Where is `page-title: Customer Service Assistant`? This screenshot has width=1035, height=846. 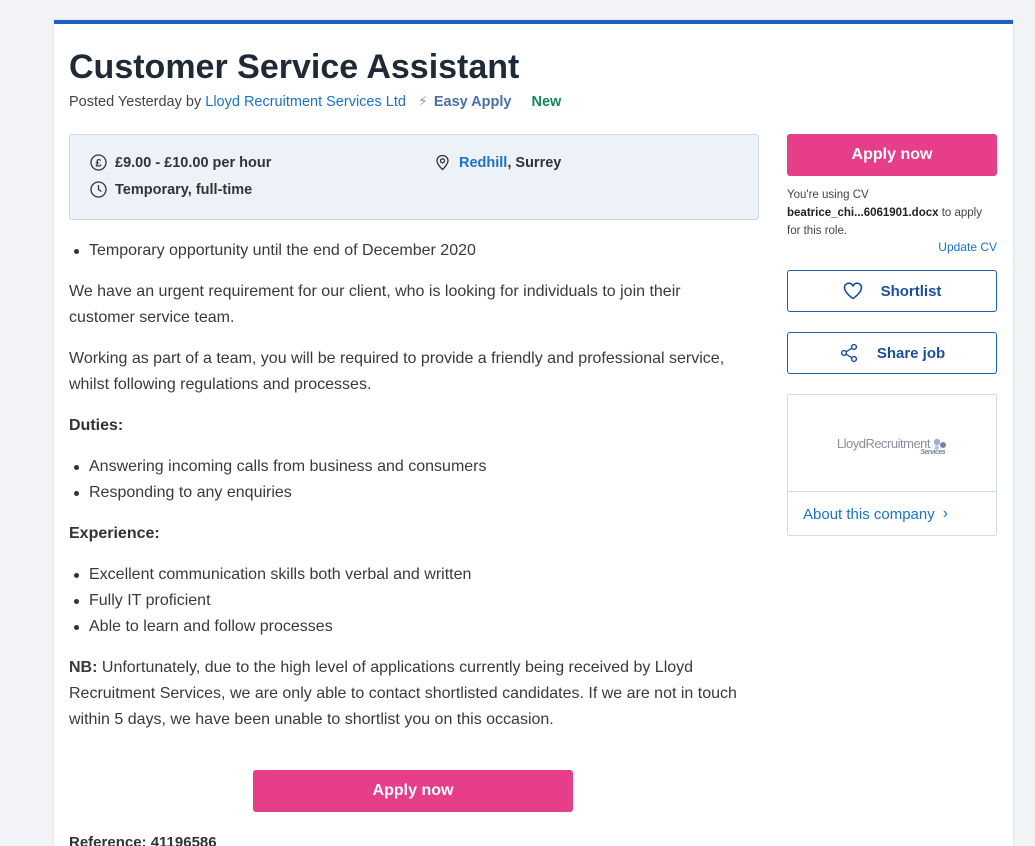 page-title: Customer Service Assistant is located at coordinates (294, 67).